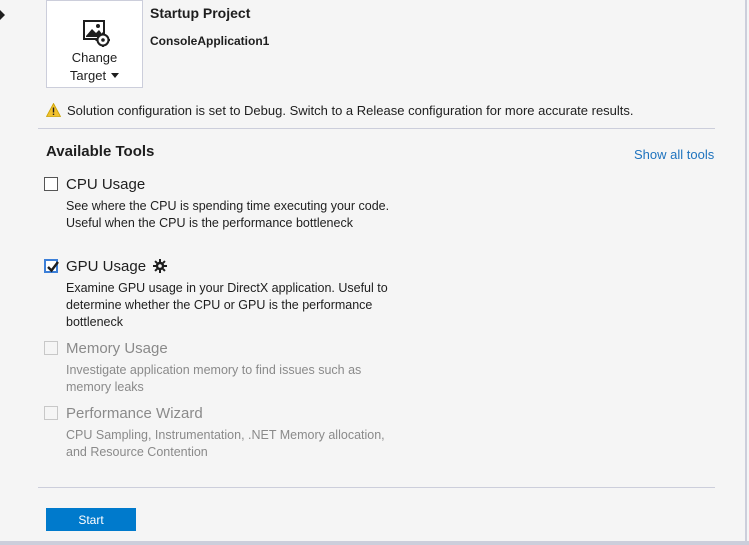 This screenshot has height=545, width=749. What do you see at coordinates (51, 184) in the screenshot?
I see `cpu-usage-checkbox` at bounding box center [51, 184].